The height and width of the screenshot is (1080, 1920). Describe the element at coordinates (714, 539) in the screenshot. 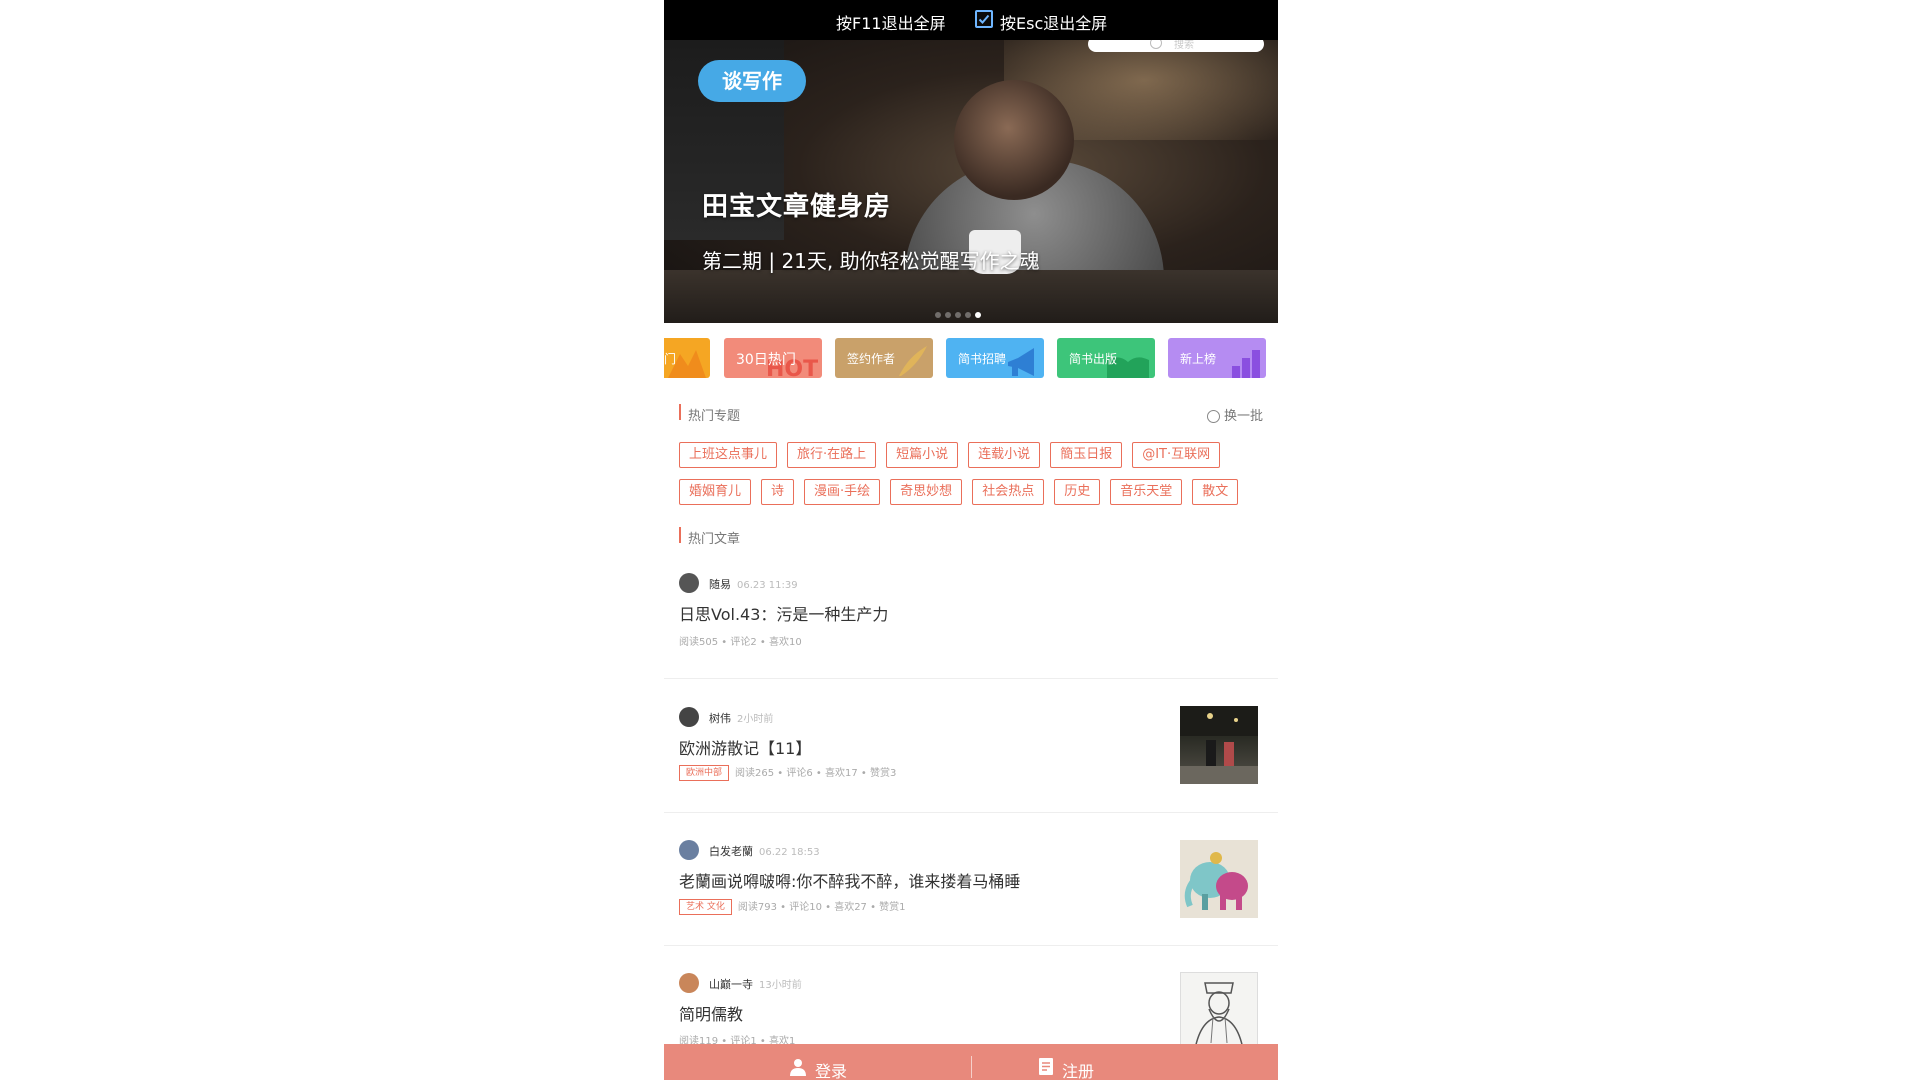

I see `hot-articles-title: 热门文章` at that location.